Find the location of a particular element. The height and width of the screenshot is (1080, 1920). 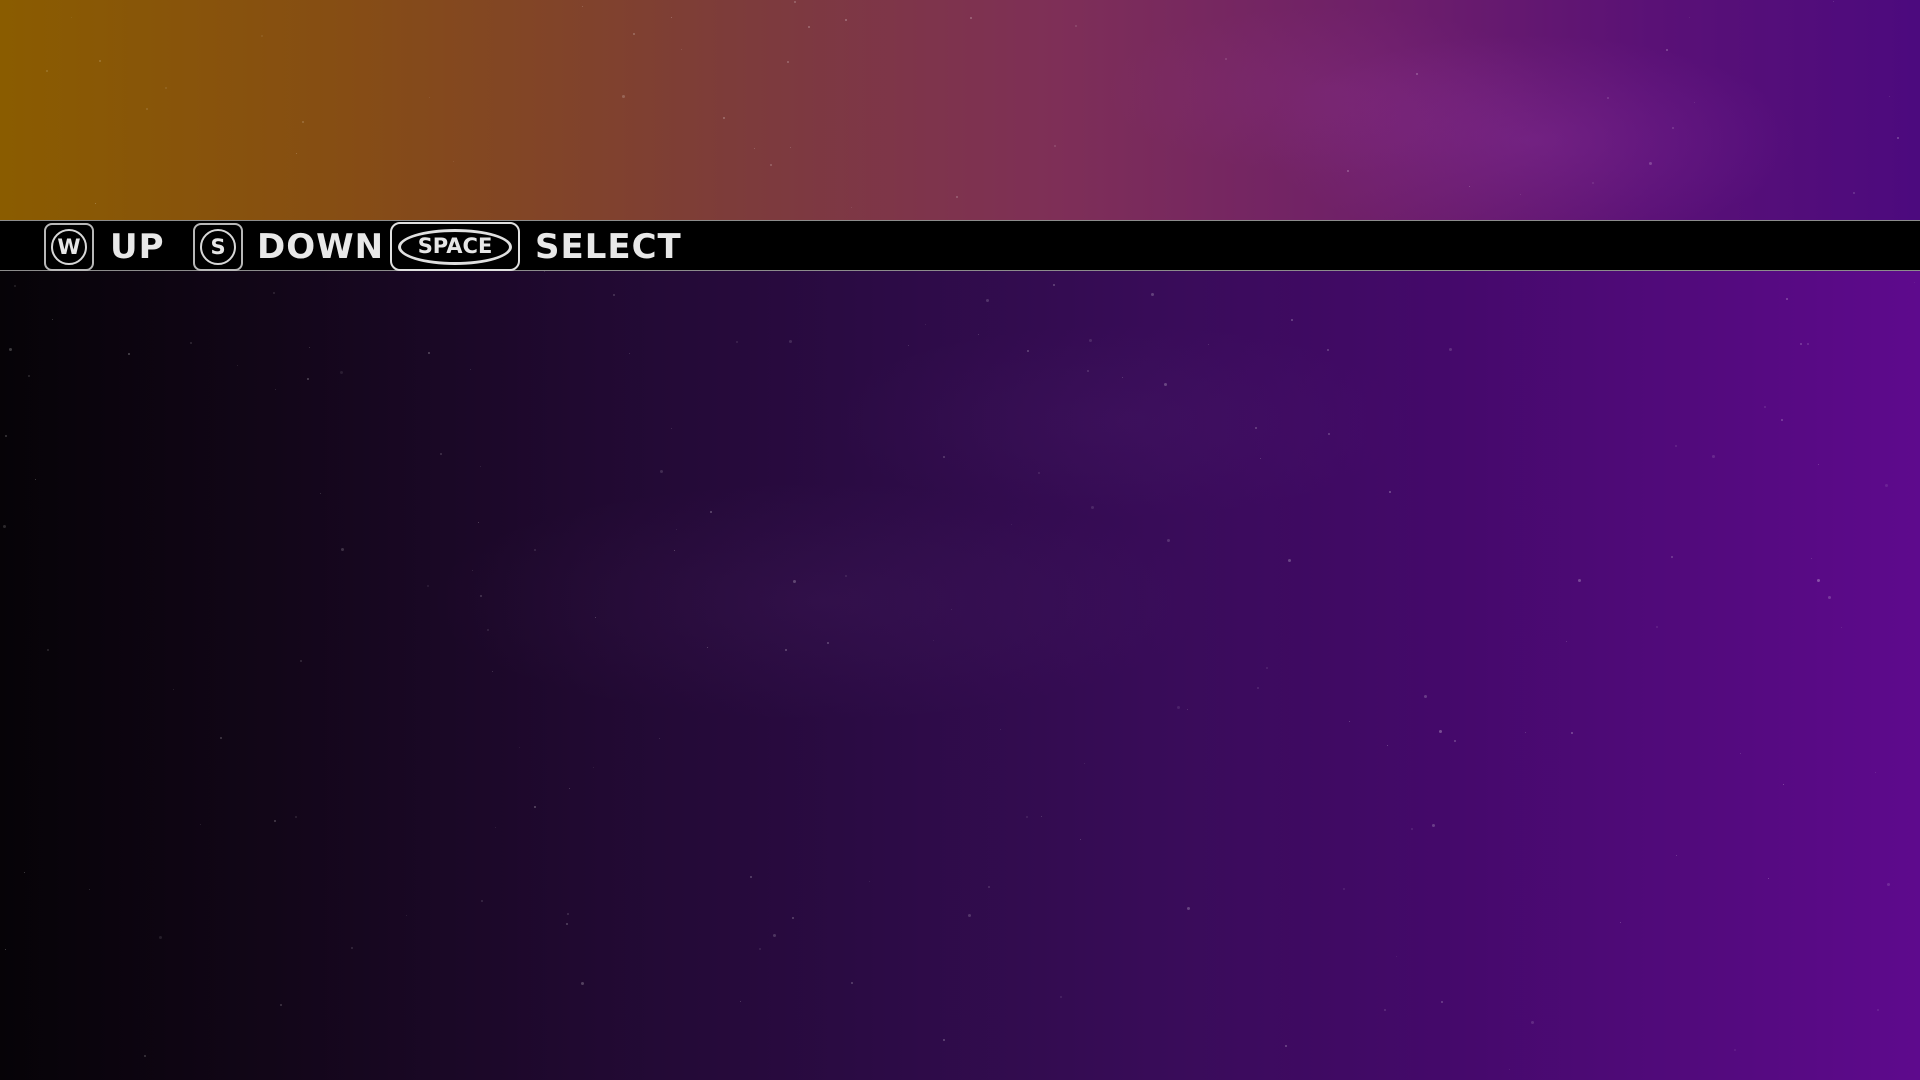

s-key-icon: S is located at coordinates (218, 247).